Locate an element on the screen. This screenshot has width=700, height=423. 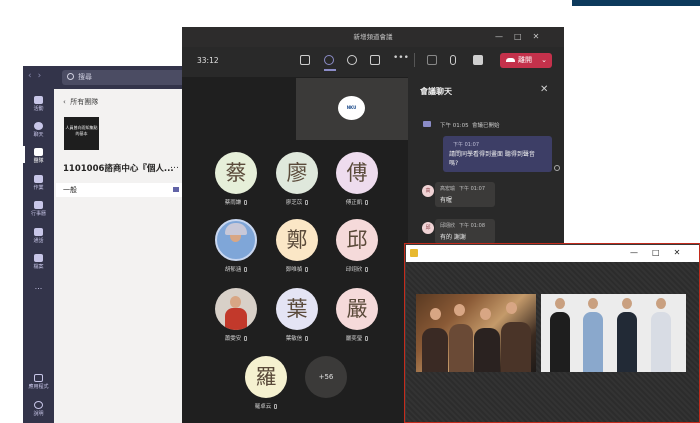
popup-minimize-button: — is located at coordinates (641, 252).